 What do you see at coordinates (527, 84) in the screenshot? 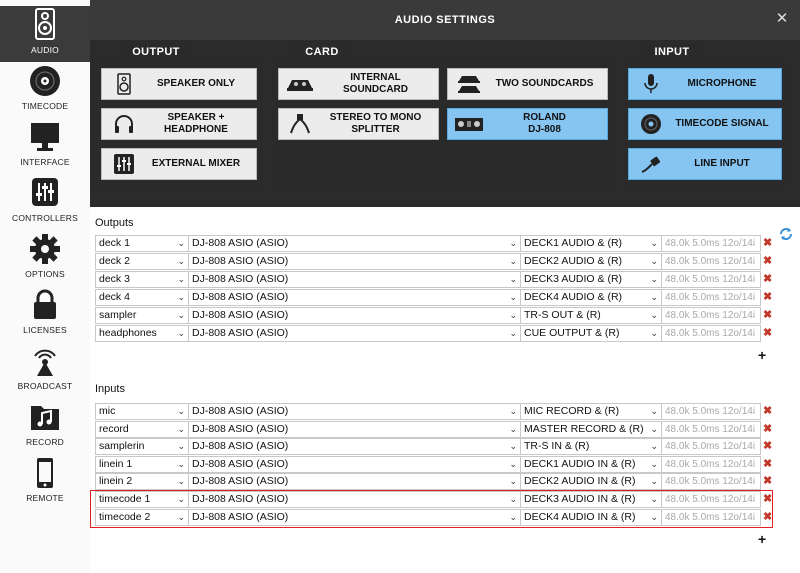
I see `two-soundcards-button: TWO SOUNDCARDS` at bounding box center [527, 84].